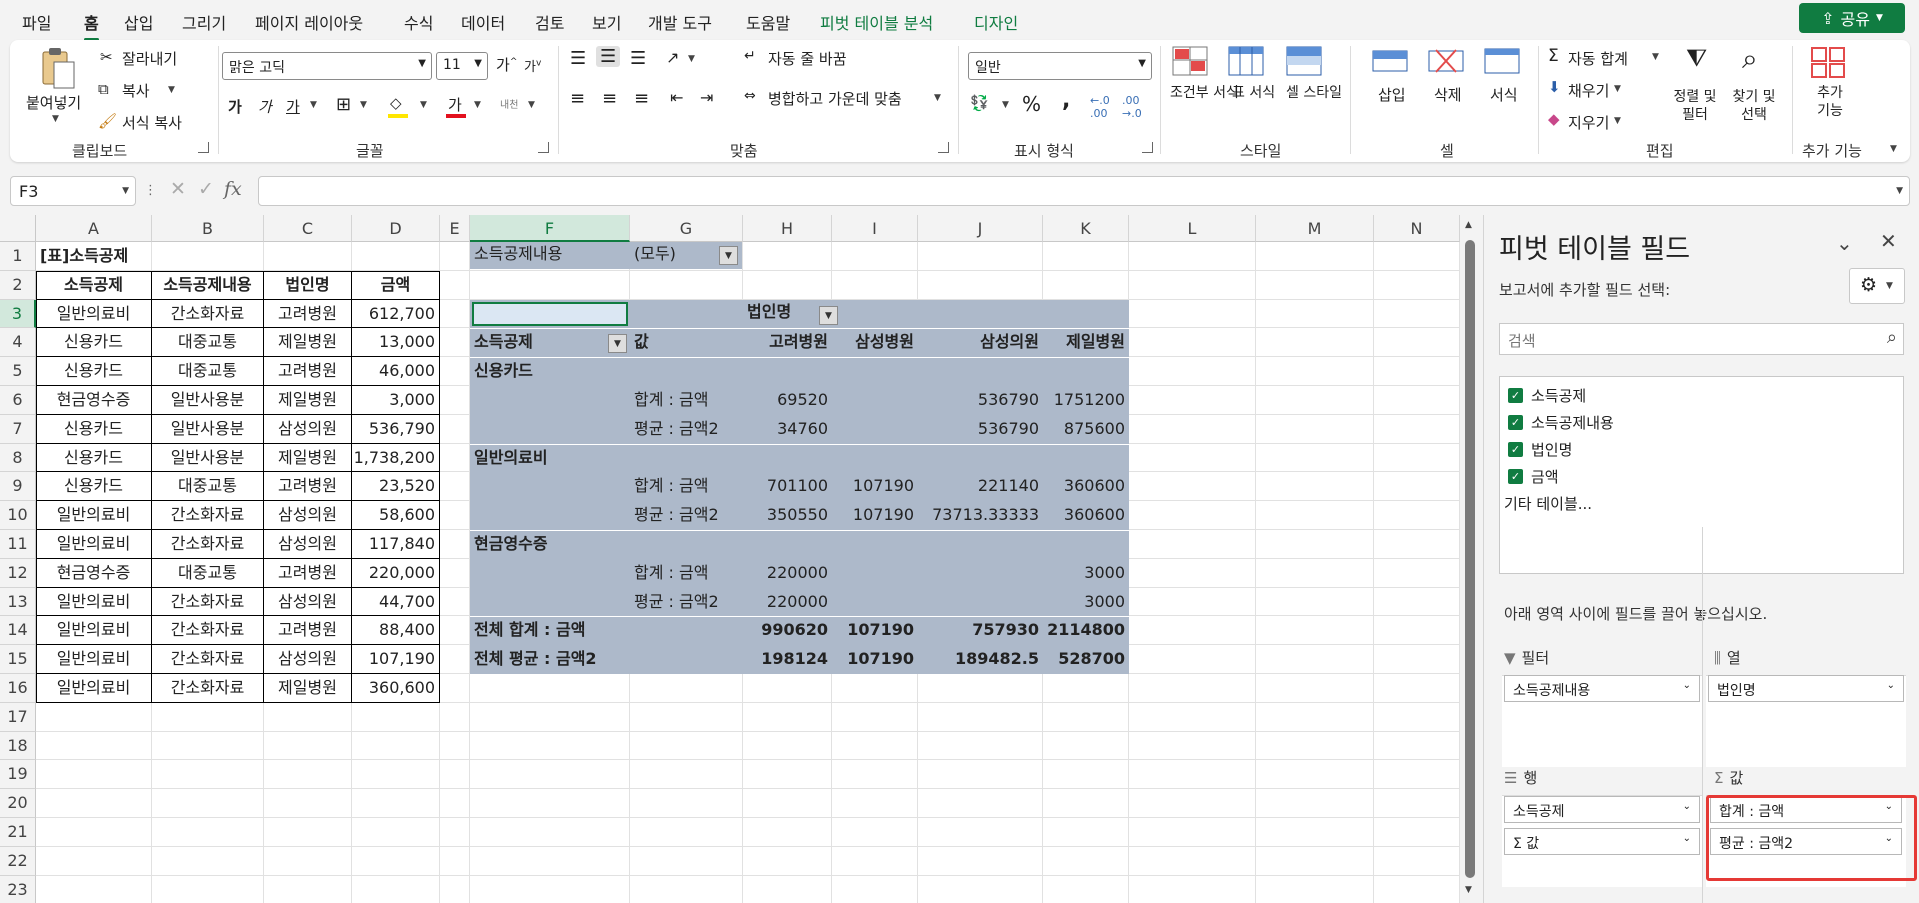 The width and height of the screenshot is (1919, 903). What do you see at coordinates (18, 602) in the screenshot?
I see `row-header: 13` at bounding box center [18, 602].